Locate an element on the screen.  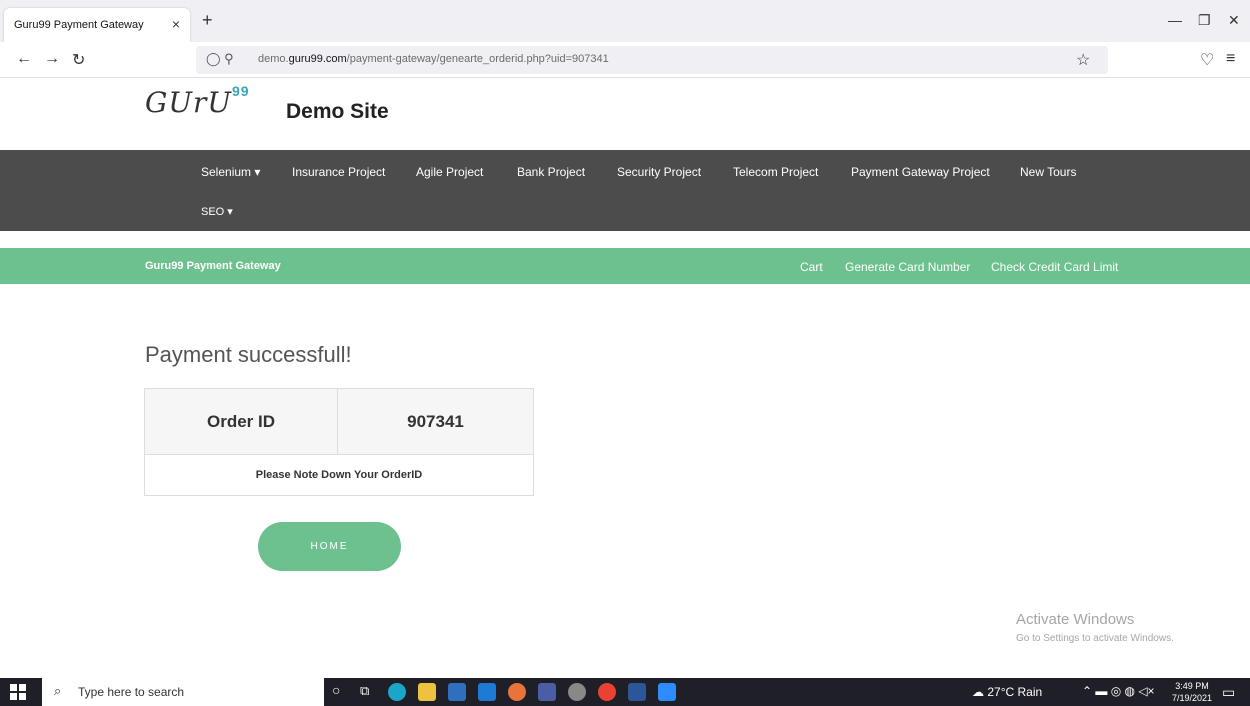
task-view-icon: ⧉ is located at coordinates (369, 692).